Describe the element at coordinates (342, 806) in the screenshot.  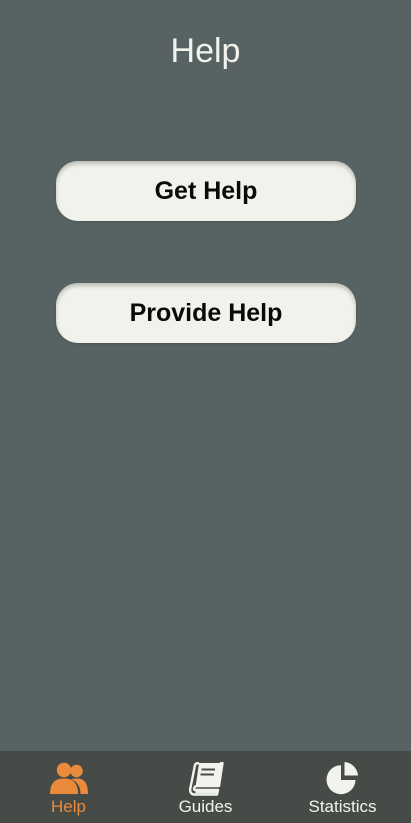
I see `nav-label-statistics: Statistics` at that location.